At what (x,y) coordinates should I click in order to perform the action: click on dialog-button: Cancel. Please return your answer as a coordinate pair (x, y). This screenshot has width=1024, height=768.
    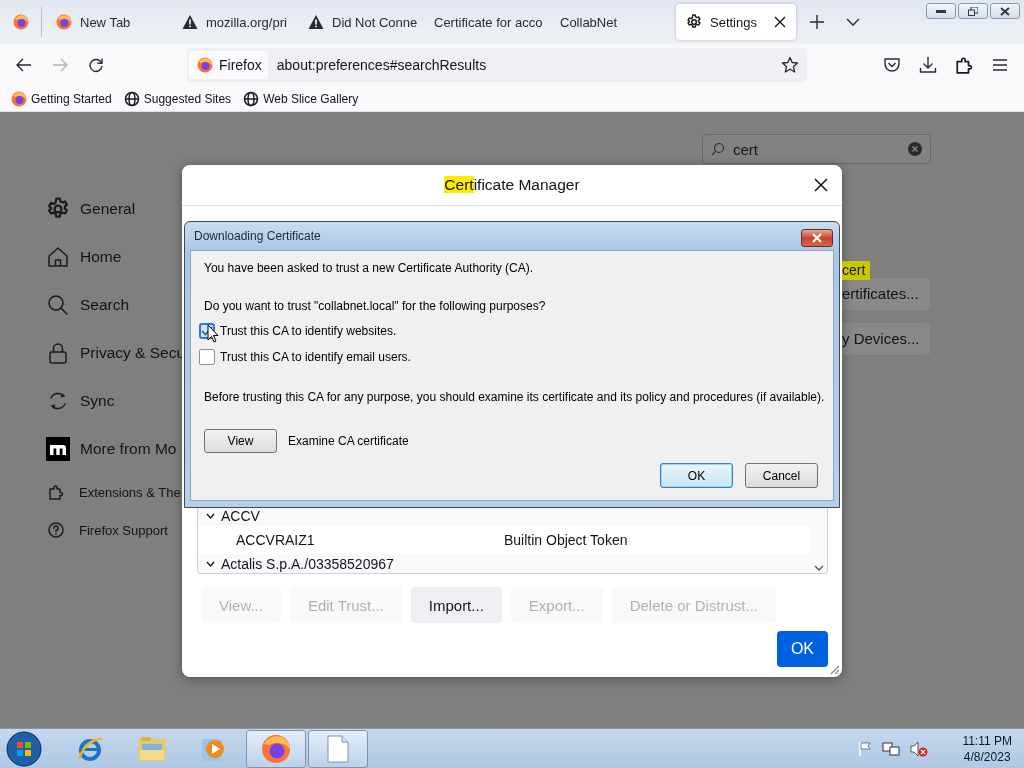
    Looking at the image, I should click on (781, 475).